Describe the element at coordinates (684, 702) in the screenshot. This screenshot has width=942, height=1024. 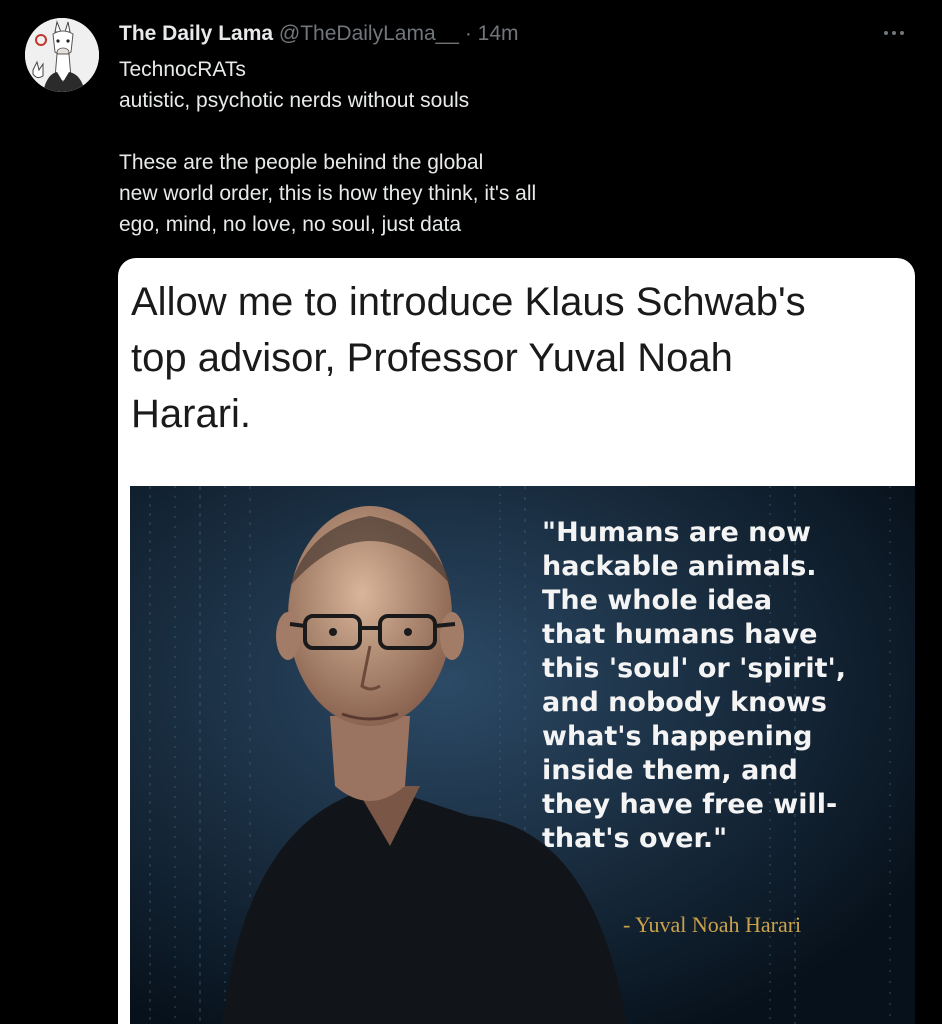
I see `quote-line: and nobody knows` at that location.